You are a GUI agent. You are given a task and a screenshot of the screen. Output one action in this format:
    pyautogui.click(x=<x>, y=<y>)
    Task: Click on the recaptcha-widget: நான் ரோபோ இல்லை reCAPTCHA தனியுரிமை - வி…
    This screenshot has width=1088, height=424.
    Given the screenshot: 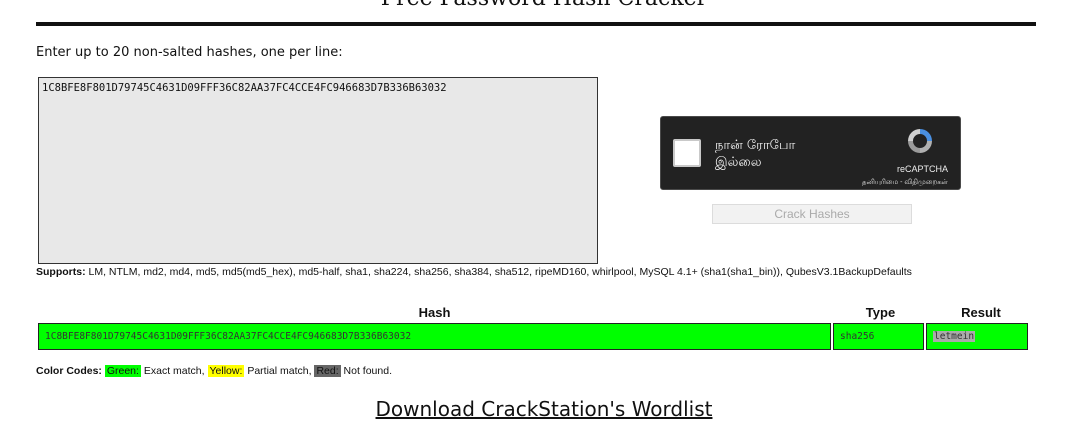 What is the action you would take?
    pyautogui.click(x=810, y=153)
    